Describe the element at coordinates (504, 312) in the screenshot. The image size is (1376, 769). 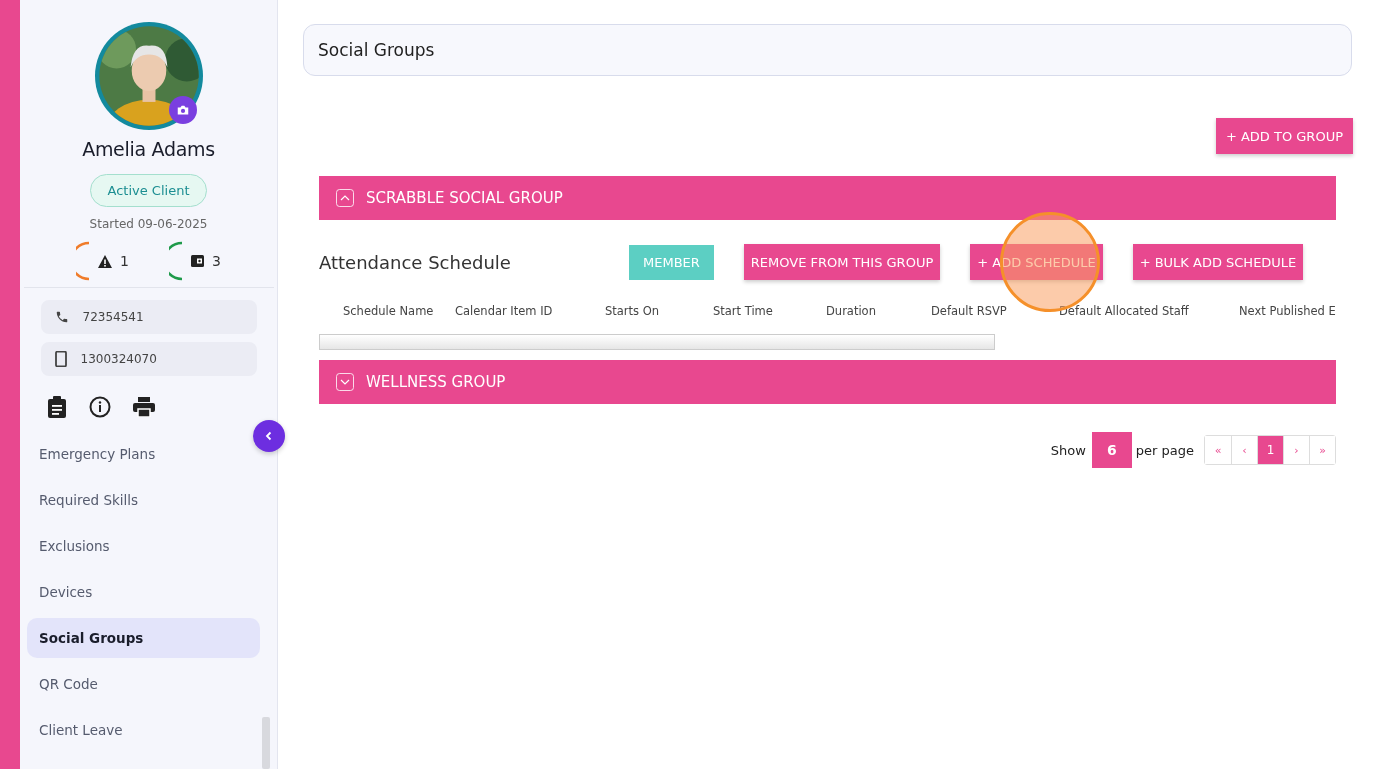
I see `column-header: Calendar Item ID` at that location.